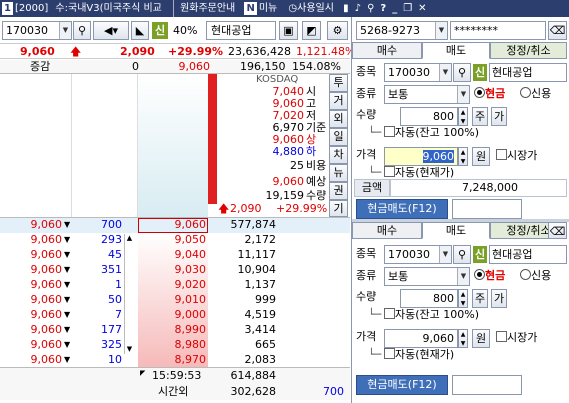 The width and height of the screenshot is (569, 403). Describe the element at coordinates (358, 8) in the screenshot. I see `bell-icon: ♪` at that location.